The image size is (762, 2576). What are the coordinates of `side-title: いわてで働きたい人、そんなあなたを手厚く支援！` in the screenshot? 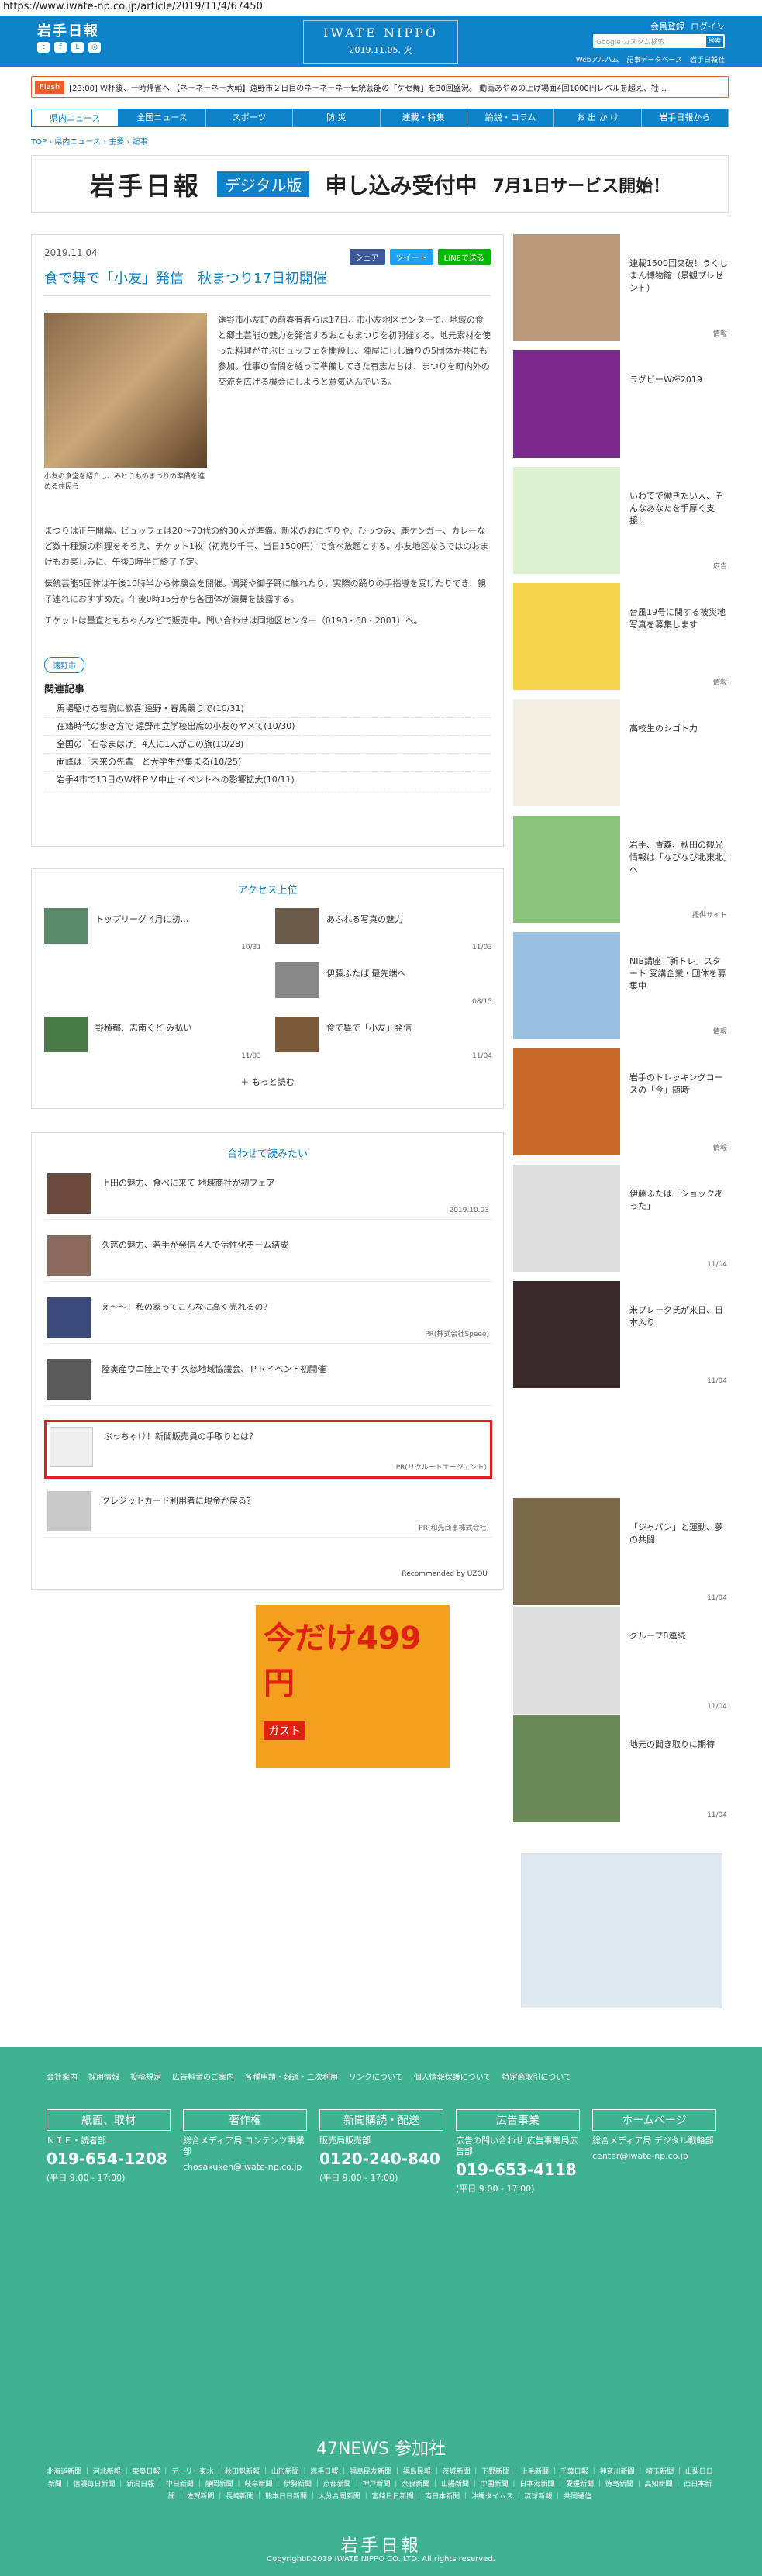 It's located at (676, 508).